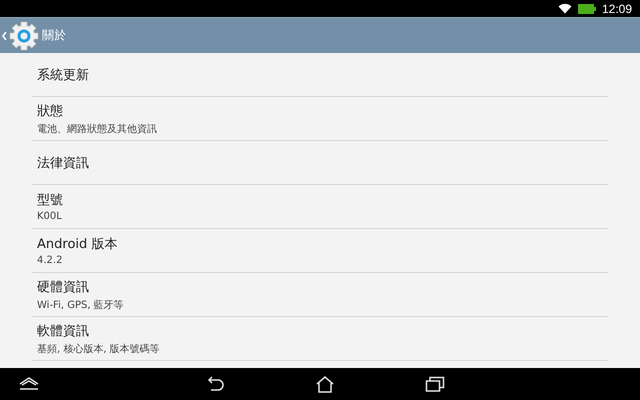  Describe the element at coordinates (29, 384) in the screenshot. I see `up-icon` at that location.